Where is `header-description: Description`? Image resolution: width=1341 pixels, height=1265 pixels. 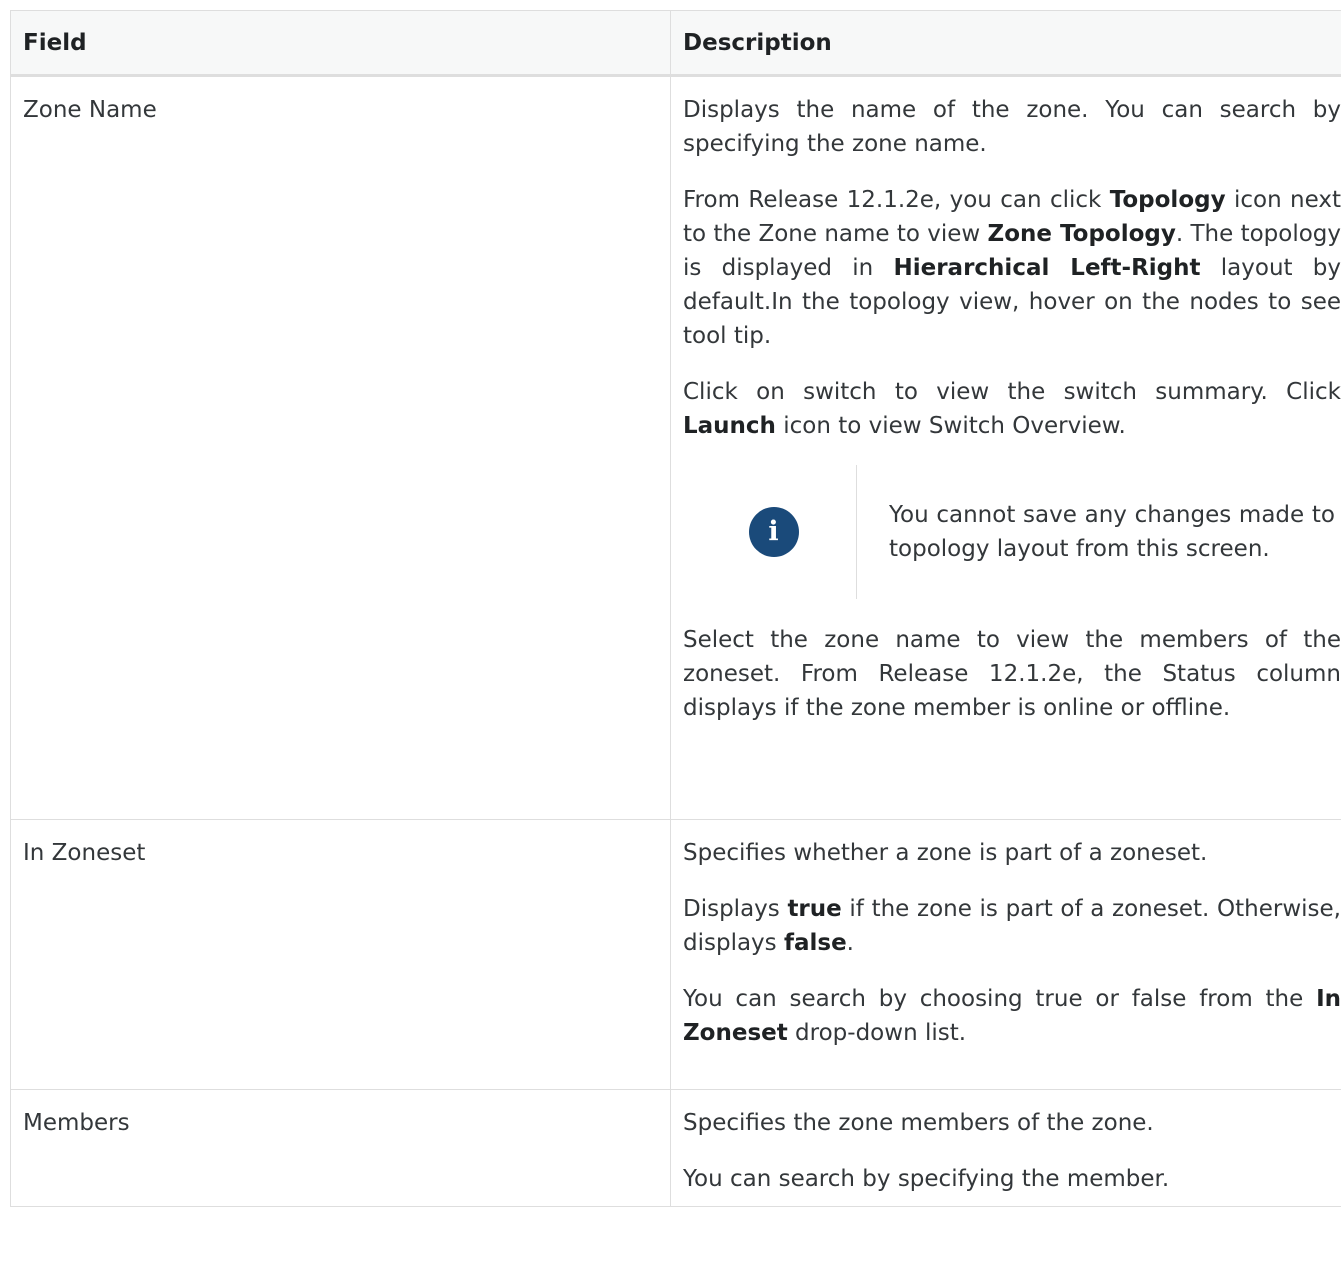
header-description: Description is located at coordinates (1005, 43).